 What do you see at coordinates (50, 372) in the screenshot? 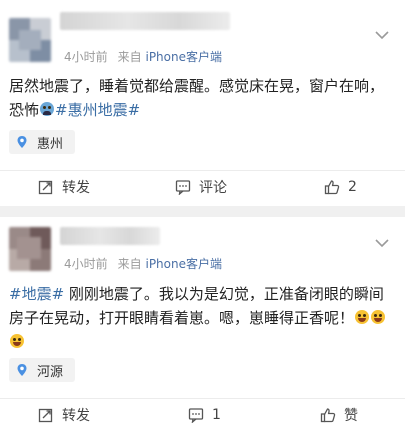
I see `location-name: 河源` at bounding box center [50, 372].